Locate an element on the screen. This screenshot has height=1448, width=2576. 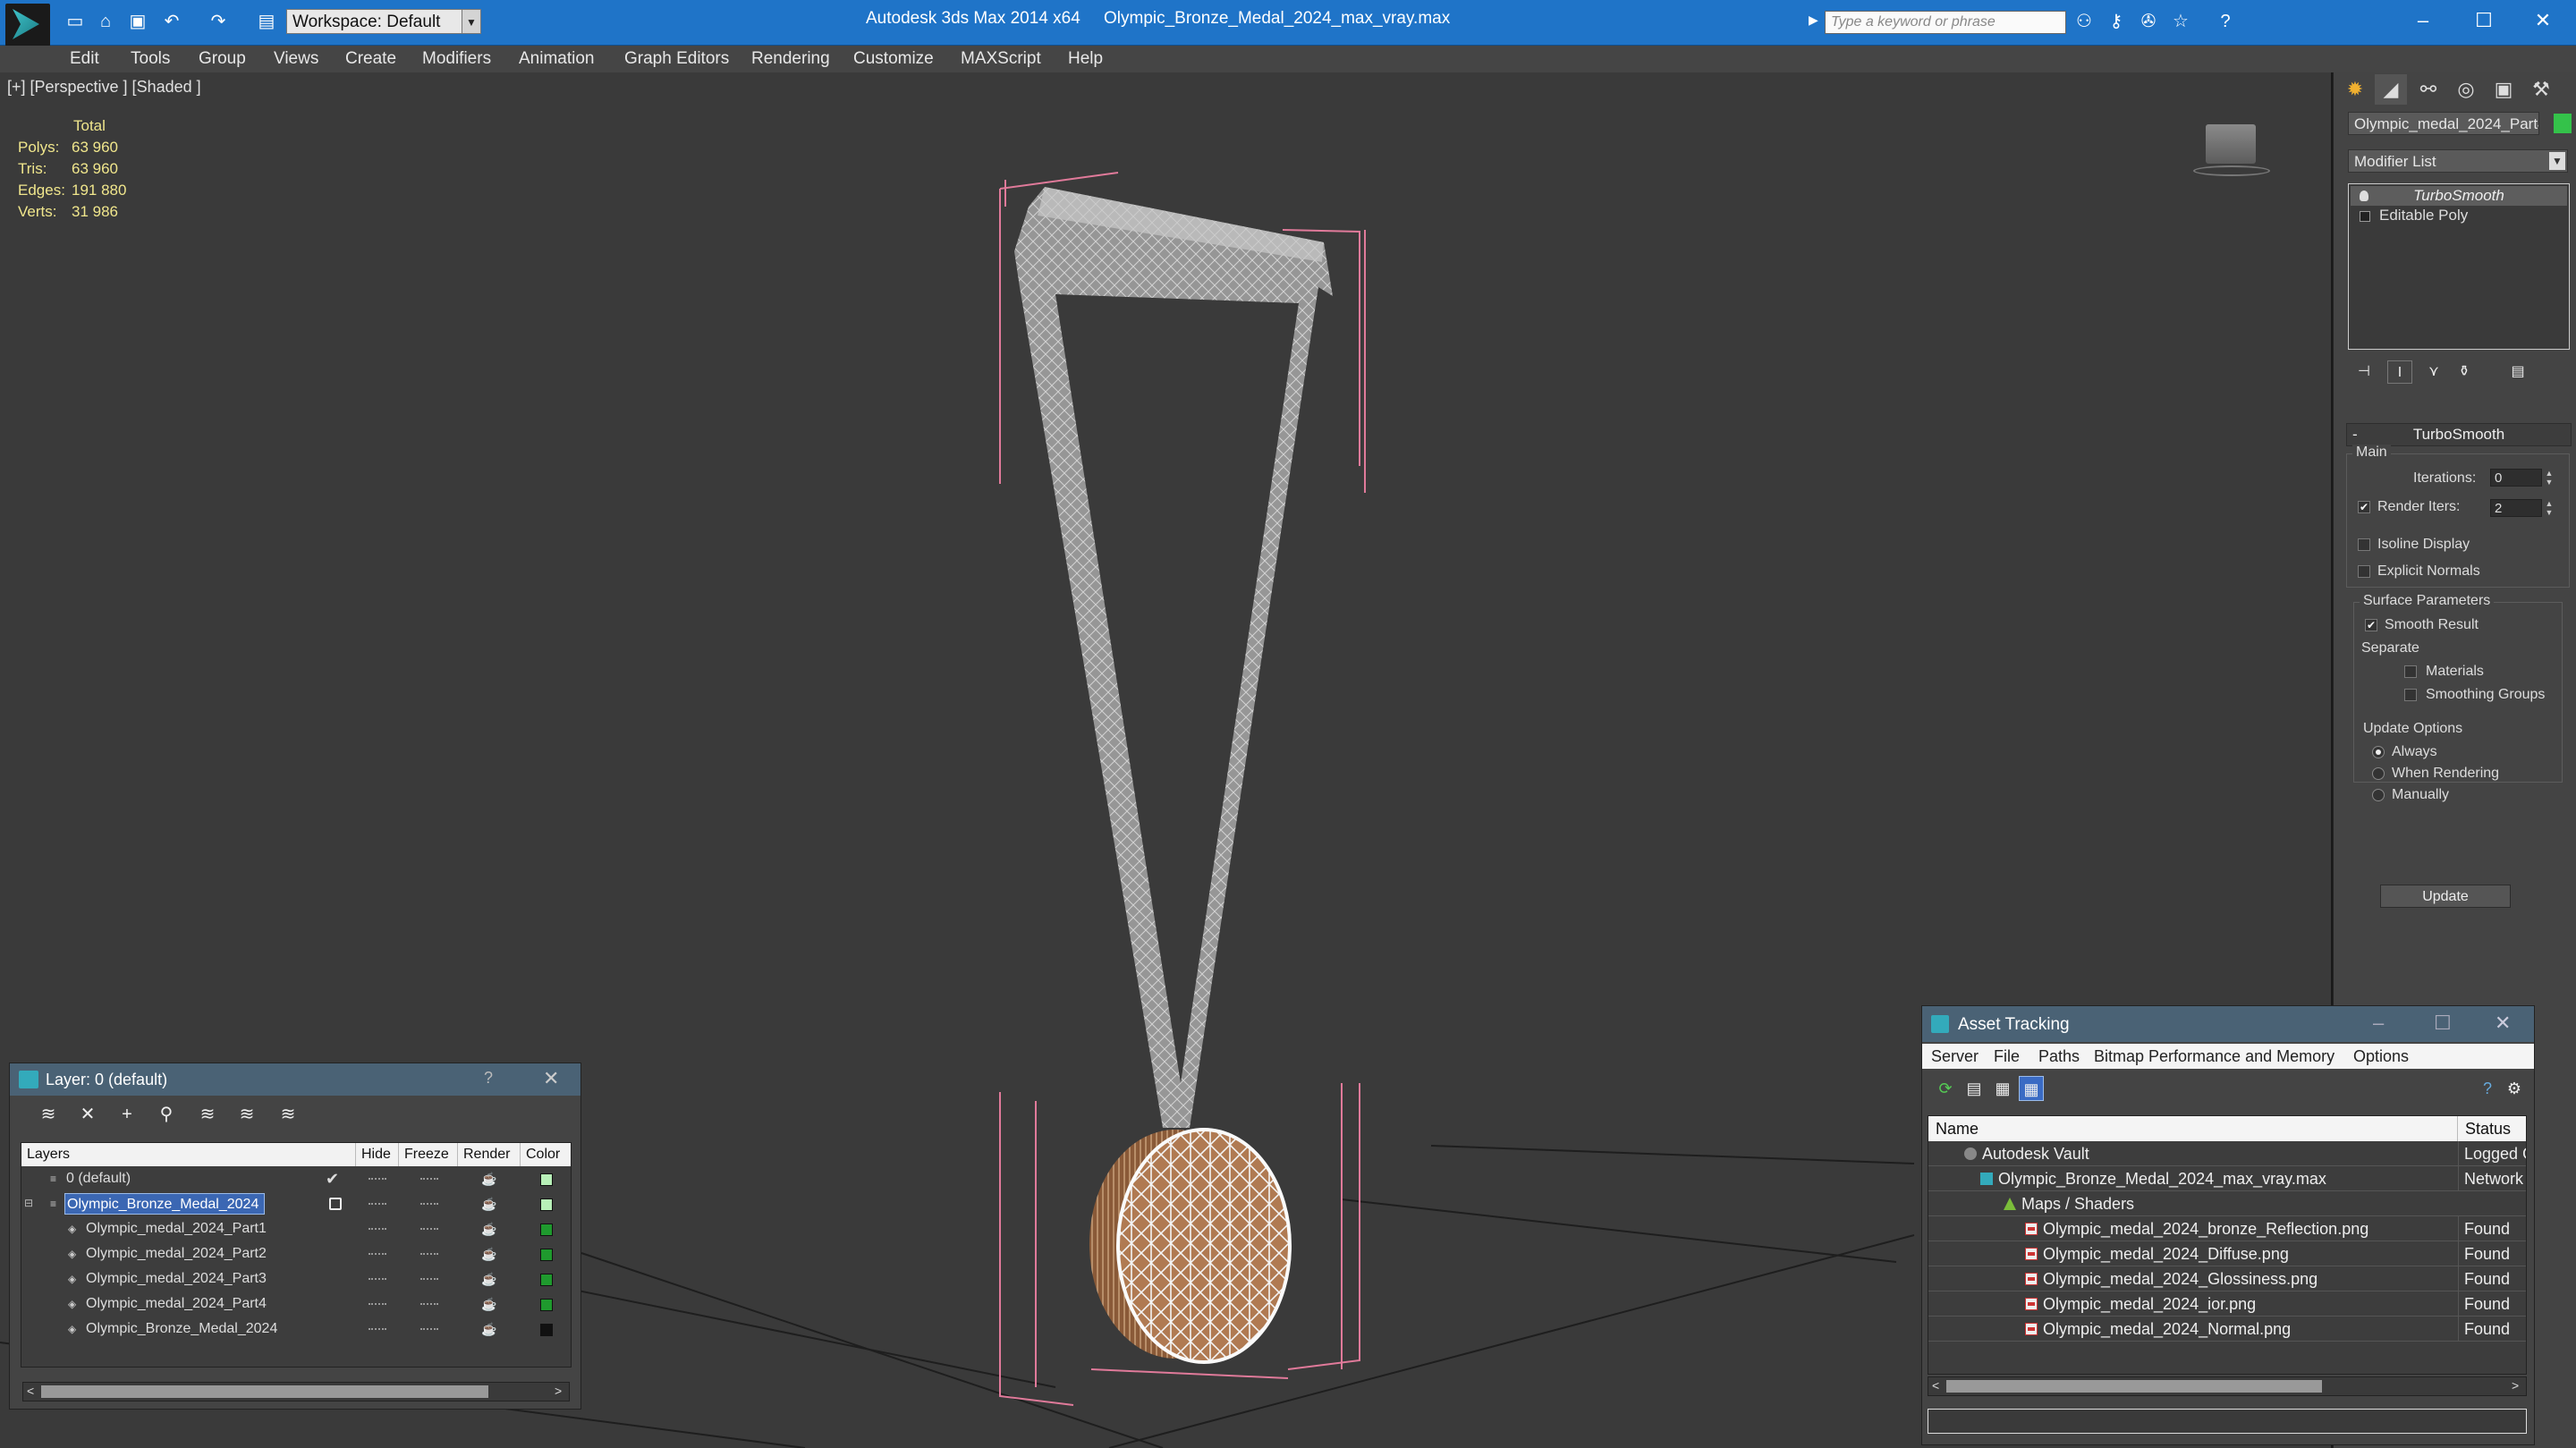
close-button: ✕ is located at coordinates (2543, 20).